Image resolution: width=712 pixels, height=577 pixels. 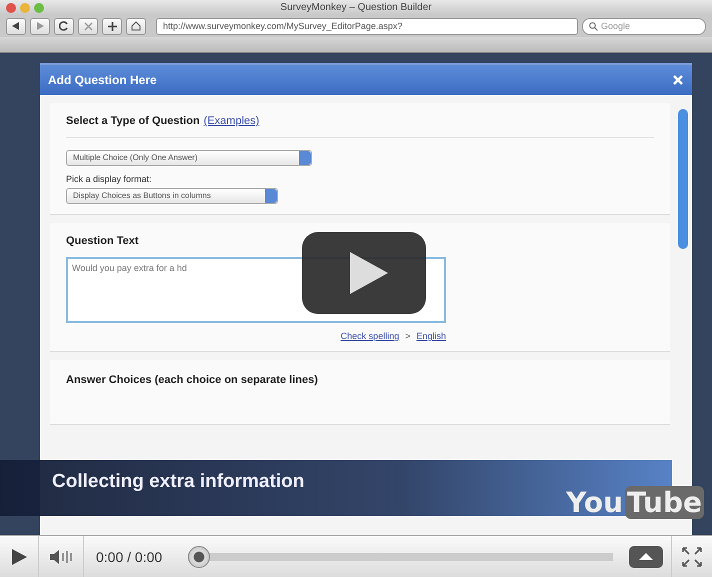 What do you see at coordinates (370, 336) in the screenshot?
I see `check-spelling-link: Check spelling` at bounding box center [370, 336].